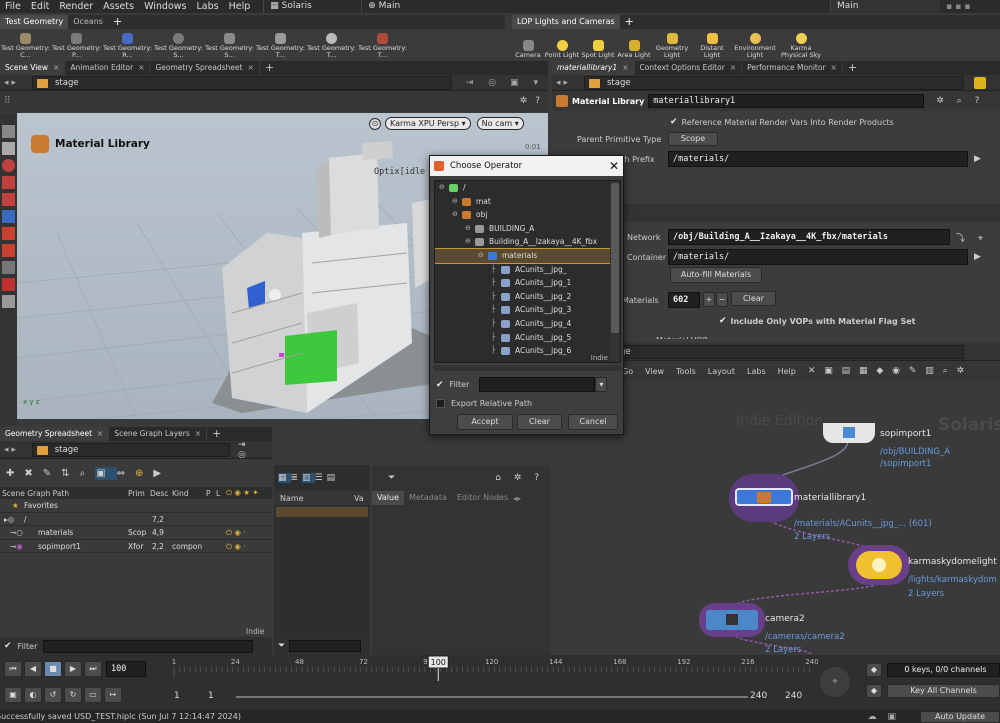 The image size is (1000, 723). I want to click on tree-item: ⊖ BUILDING_A, so click(527, 229).